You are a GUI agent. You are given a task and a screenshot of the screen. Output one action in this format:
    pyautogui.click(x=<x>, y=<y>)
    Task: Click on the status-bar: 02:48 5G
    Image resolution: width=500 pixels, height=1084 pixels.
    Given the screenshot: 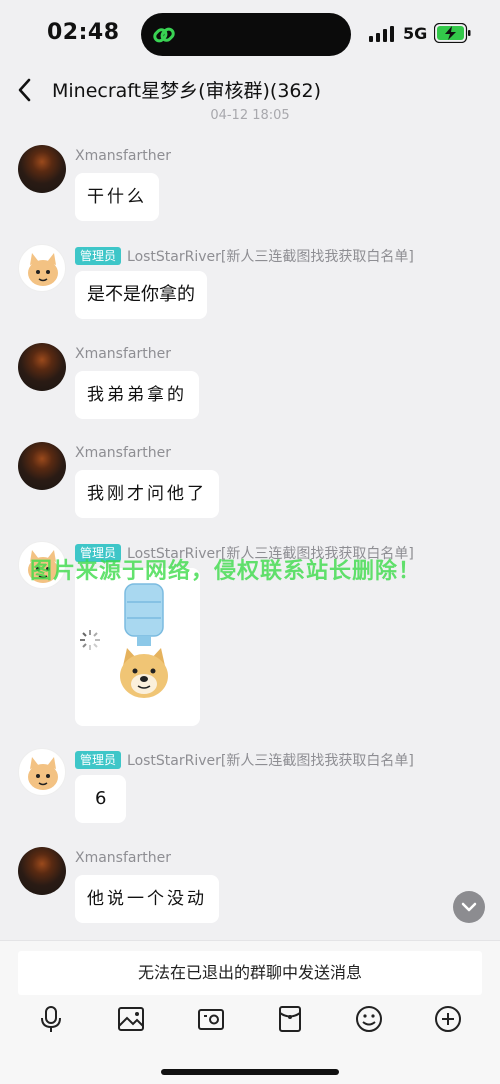 What is the action you would take?
    pyautogui.click(x=250, y=34)
    